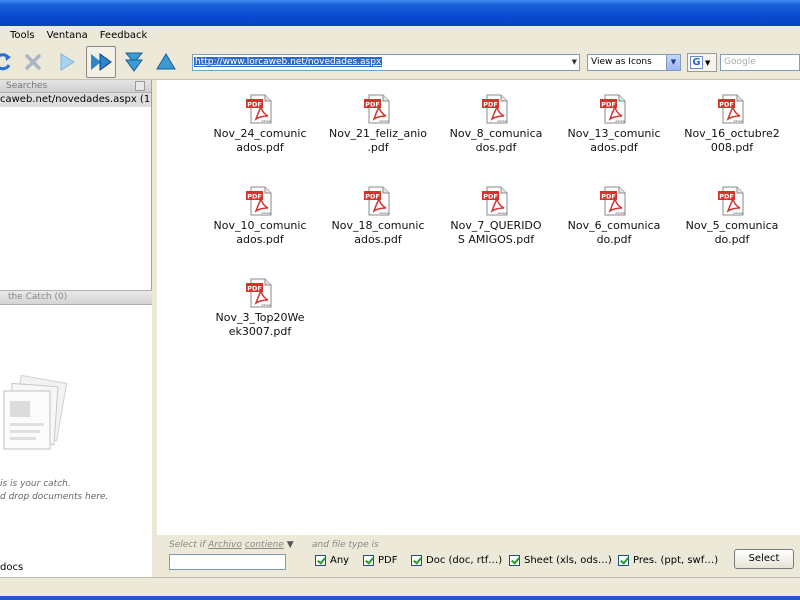  I want to click on checkbox-doc-box, so click(416, 560).